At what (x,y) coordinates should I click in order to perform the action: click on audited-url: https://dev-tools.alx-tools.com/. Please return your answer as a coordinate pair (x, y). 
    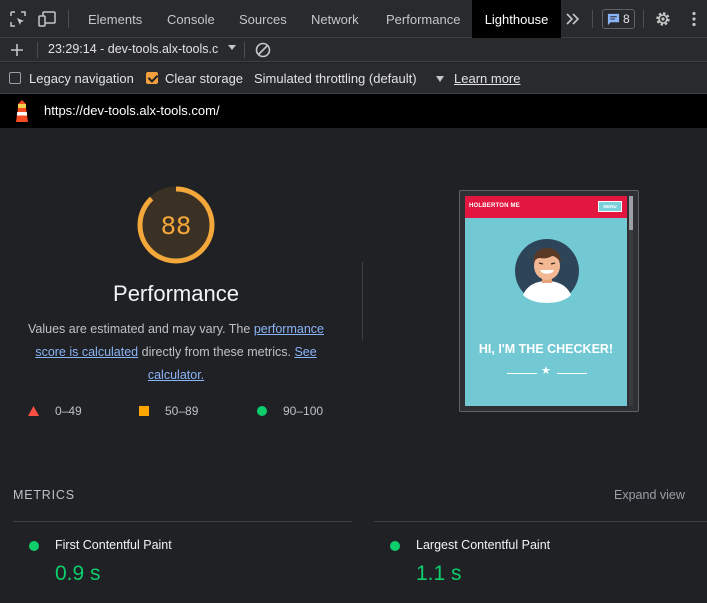
    Looking at the image, I should click on (132, 110).